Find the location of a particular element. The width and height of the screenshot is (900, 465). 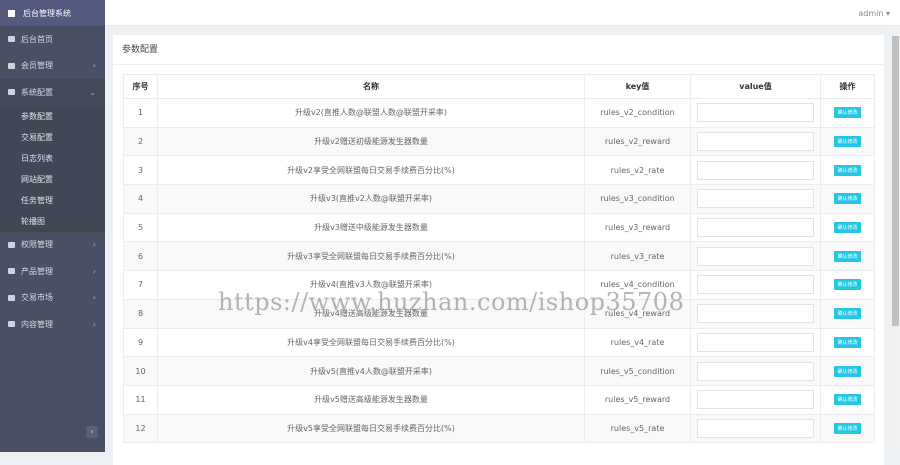

submenu-item: 日志列表 is located at coordinates (52, 158).